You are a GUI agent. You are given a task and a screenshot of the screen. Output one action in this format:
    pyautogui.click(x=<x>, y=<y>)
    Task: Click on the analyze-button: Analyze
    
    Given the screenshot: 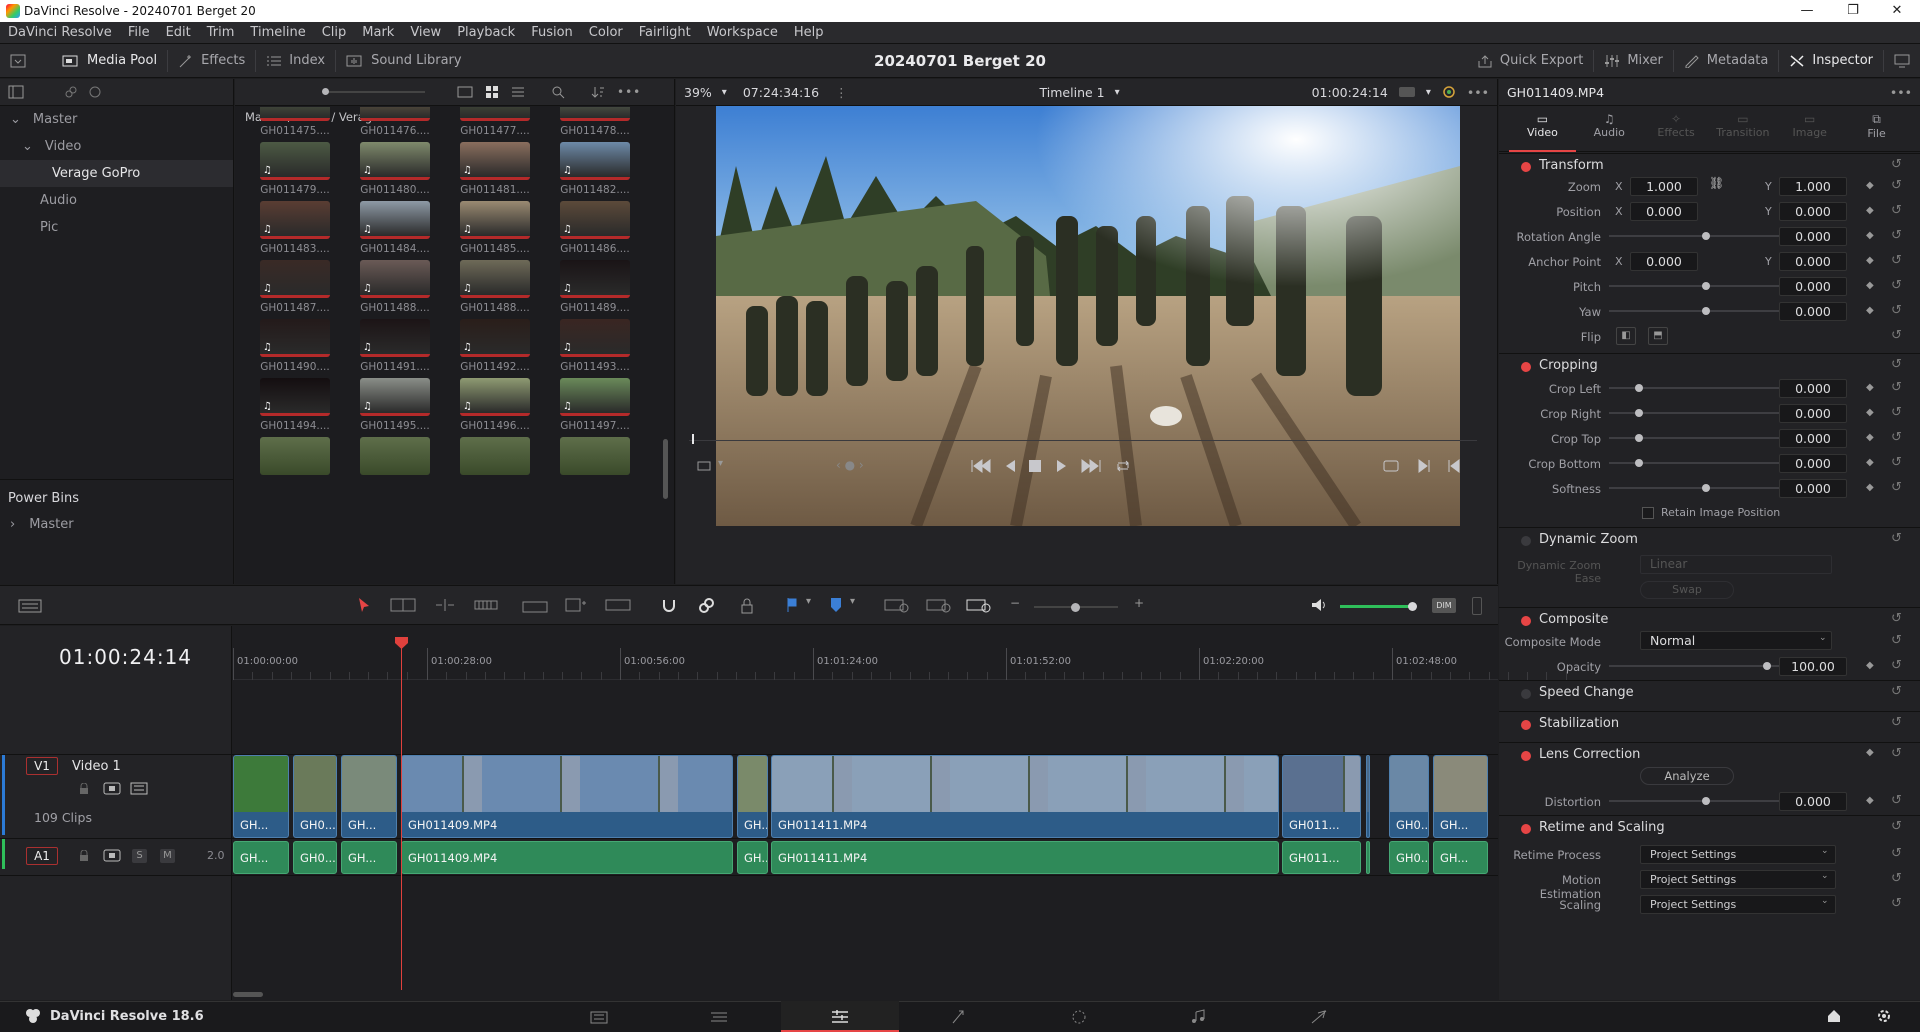 What is the action you would take?
    pyautogui.click(x=1687, y=776)
    